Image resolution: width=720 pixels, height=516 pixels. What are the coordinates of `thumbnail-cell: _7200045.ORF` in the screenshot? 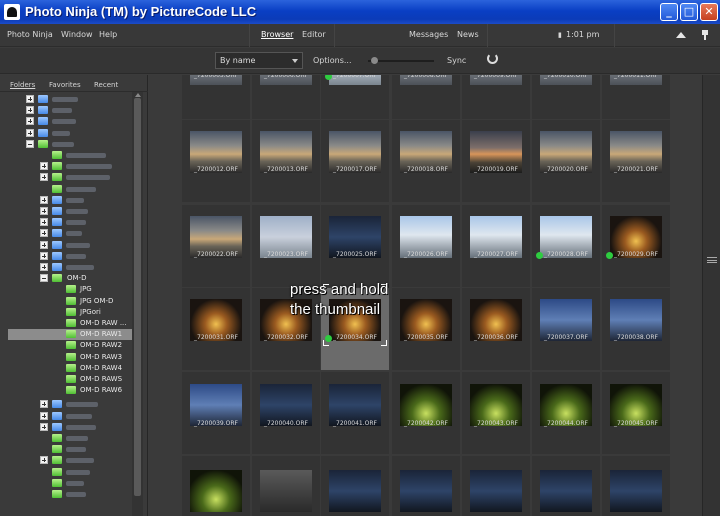 It's located at (636, 413).